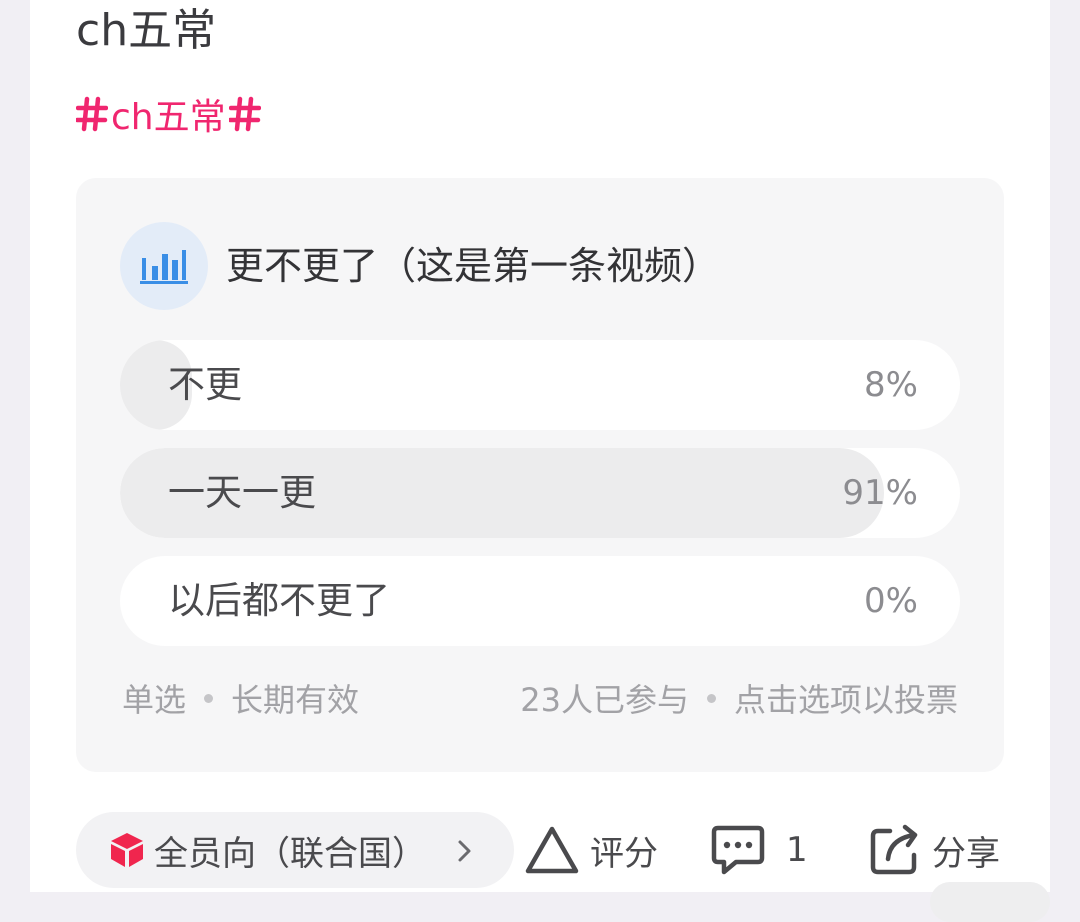 The height and width of the screenshot is (922, 1080). I want to click on option-label: 以后都不更了, so click(279, 600).